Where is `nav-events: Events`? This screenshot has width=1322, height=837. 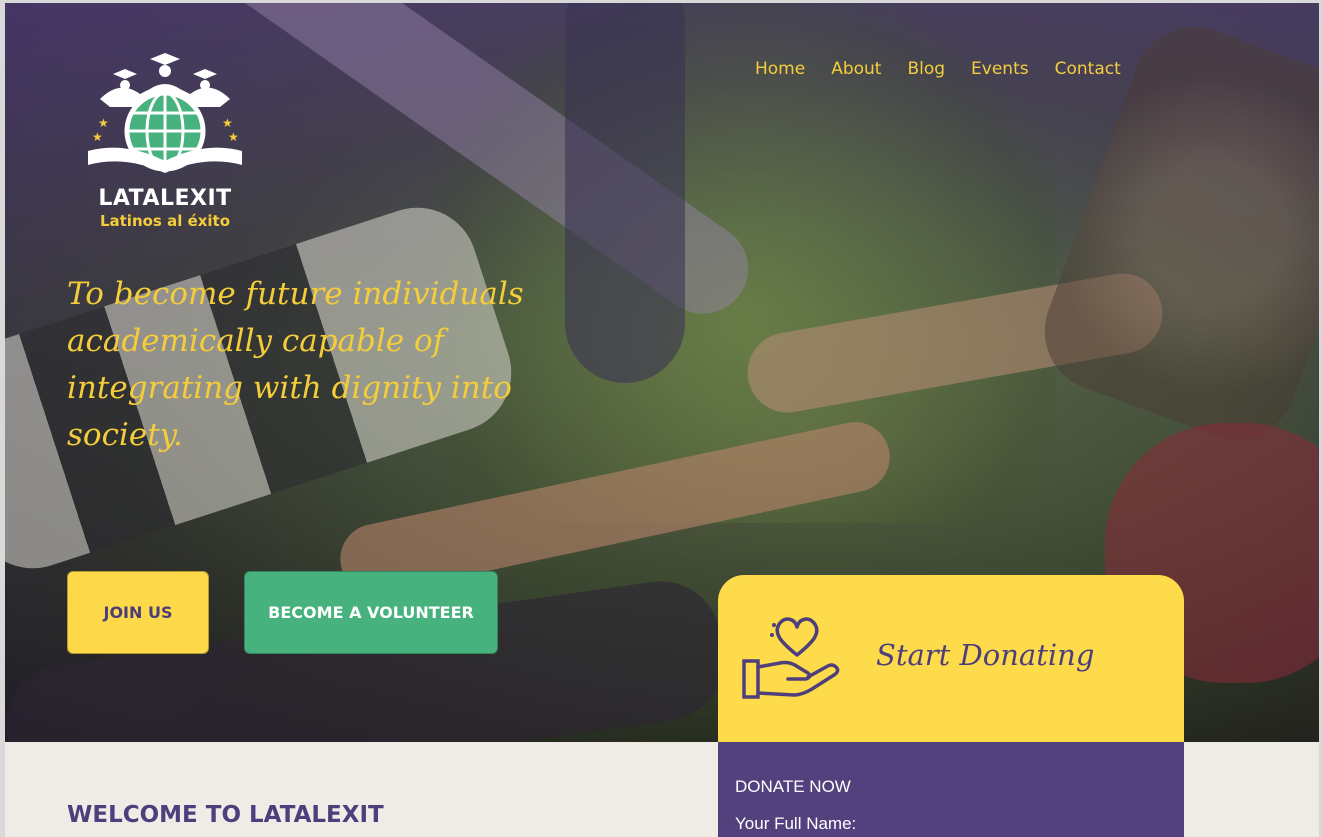 nav-events: Events is located at coordinates (1000, 69).